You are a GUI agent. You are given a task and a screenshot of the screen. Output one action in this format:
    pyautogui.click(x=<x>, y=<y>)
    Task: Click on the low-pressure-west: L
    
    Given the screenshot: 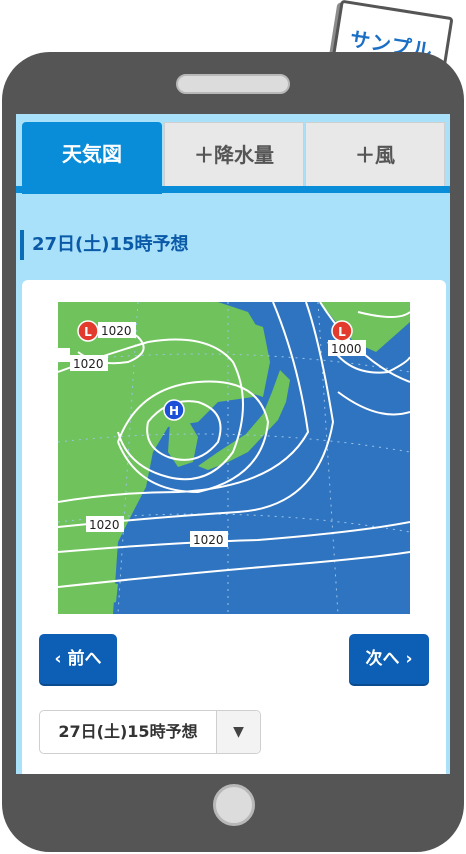 What is the action you would take?
    pyautogui.click(x=88, y=331)
    